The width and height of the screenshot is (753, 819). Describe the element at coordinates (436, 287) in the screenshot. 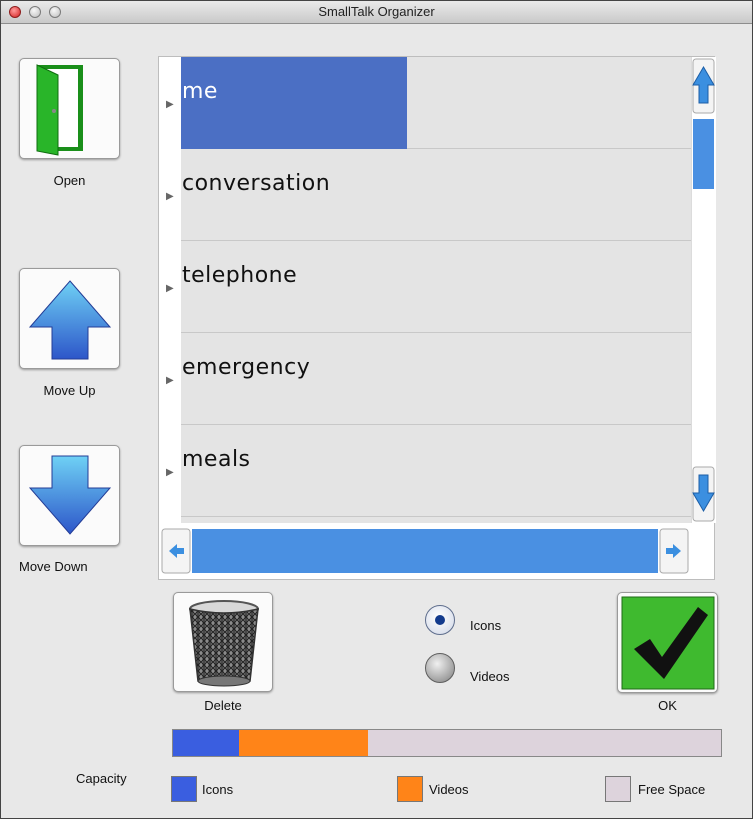

I see `list-item: telephone` at that location.